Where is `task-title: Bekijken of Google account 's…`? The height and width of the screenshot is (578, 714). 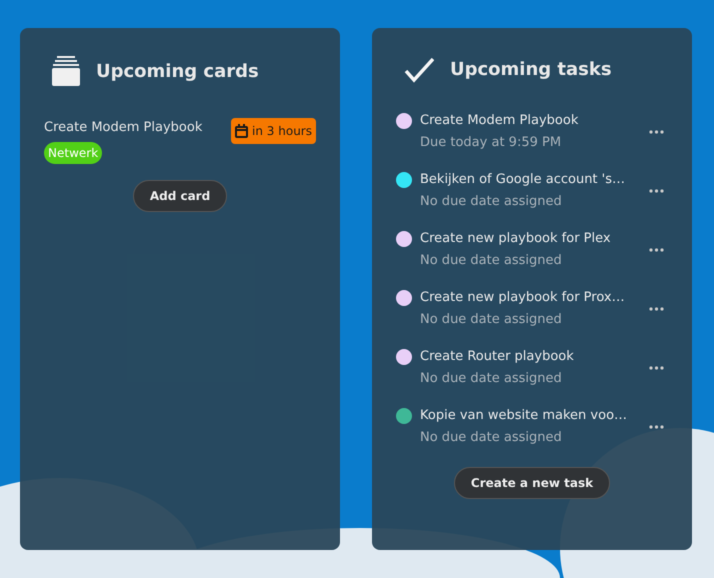 task-title: Bekijken of Google account 's… is located at coordinates (527, 180).